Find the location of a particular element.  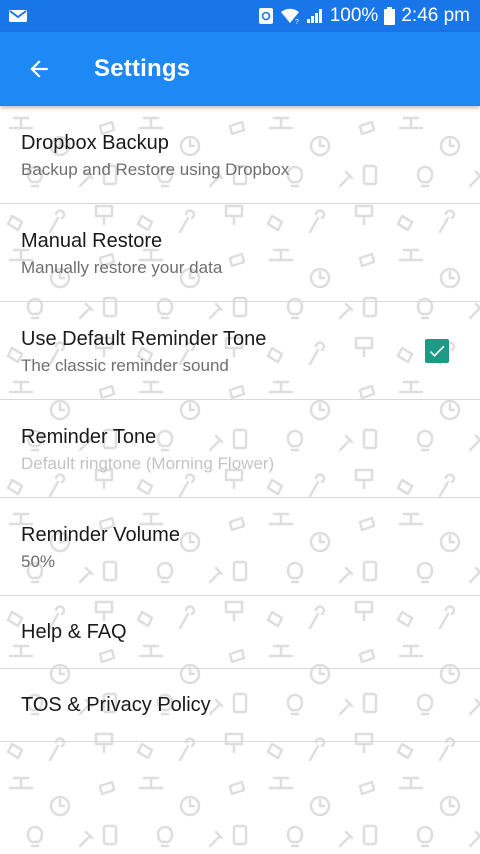

setting-subtitle: Backup and Restore using Dropbox is located at coordinates (155, 169).